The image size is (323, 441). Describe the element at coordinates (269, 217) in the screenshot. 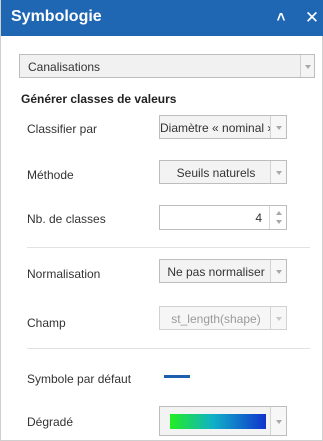

I see `stepper-divider` at that location.